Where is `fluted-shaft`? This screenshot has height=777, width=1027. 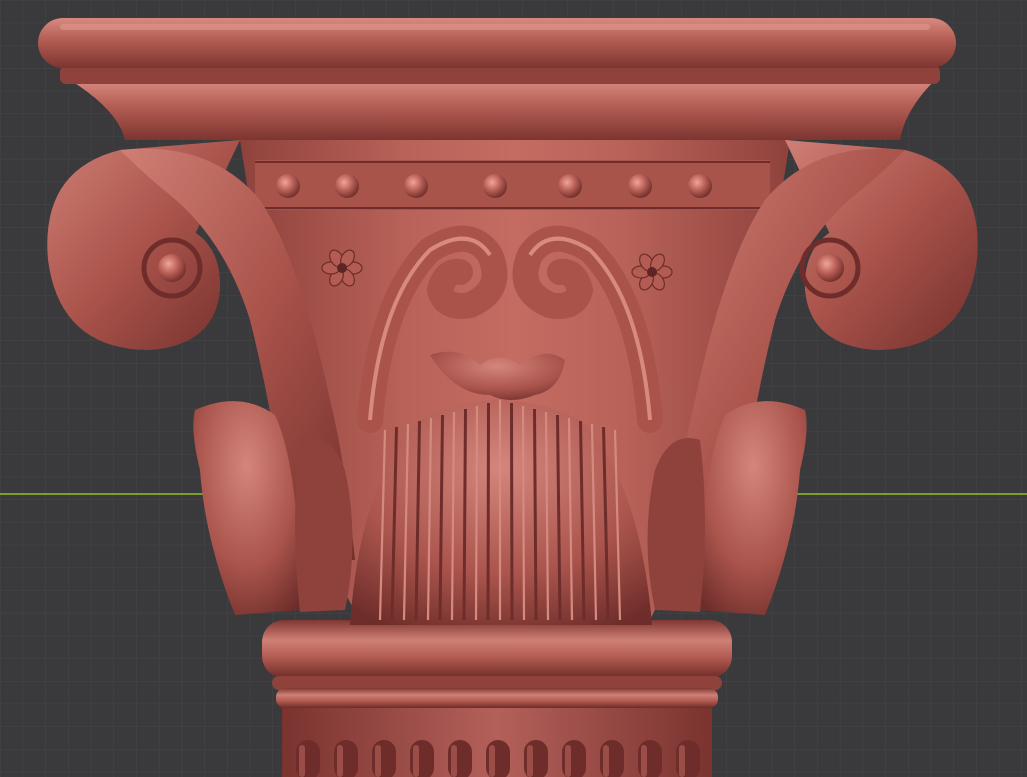 fluted-shaft is located at coordinates (497, 738).